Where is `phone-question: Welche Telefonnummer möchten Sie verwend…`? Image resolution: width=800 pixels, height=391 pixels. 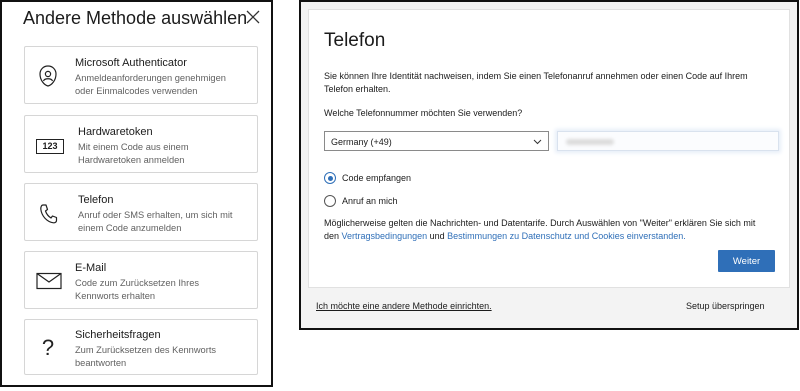 phone-question: Welche Telefonnummer möchten Sie verwend… is located at coordinates (423, 113).